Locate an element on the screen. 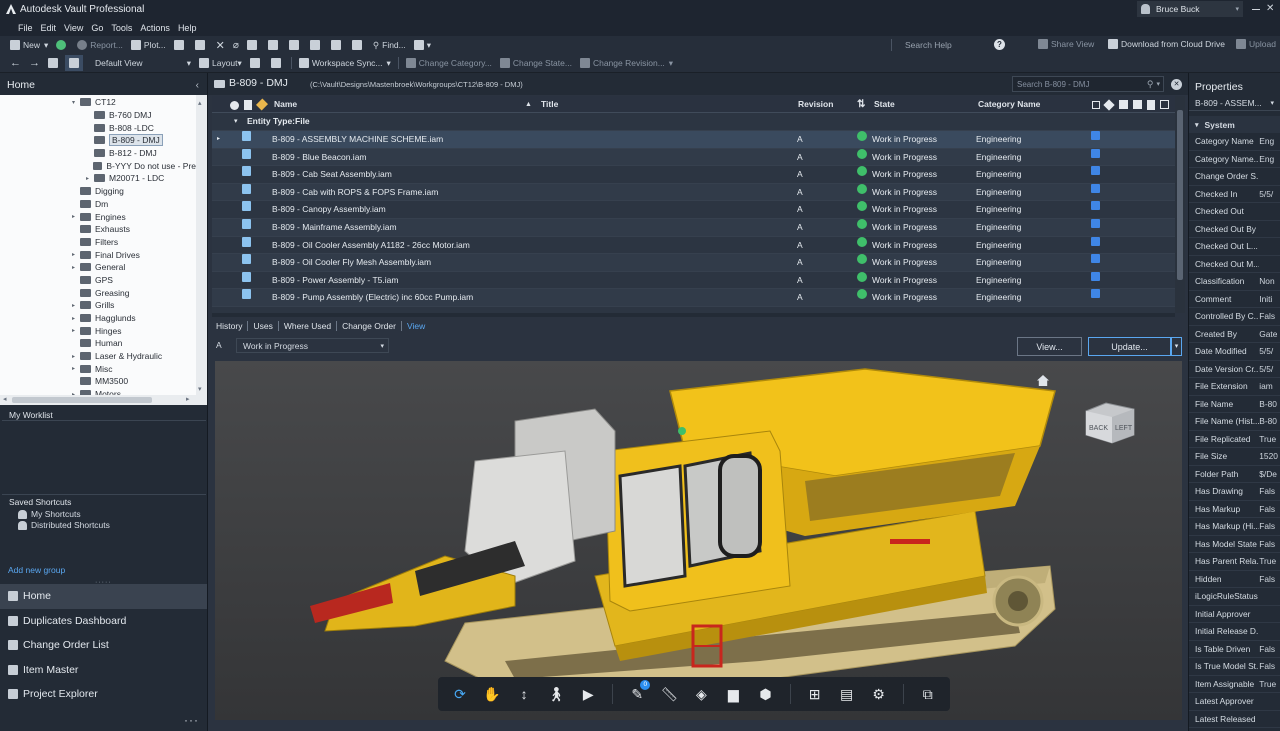 The image size is (1280, 731). fullscreen-icon: ⧉ is located at coordinates (928, 694).